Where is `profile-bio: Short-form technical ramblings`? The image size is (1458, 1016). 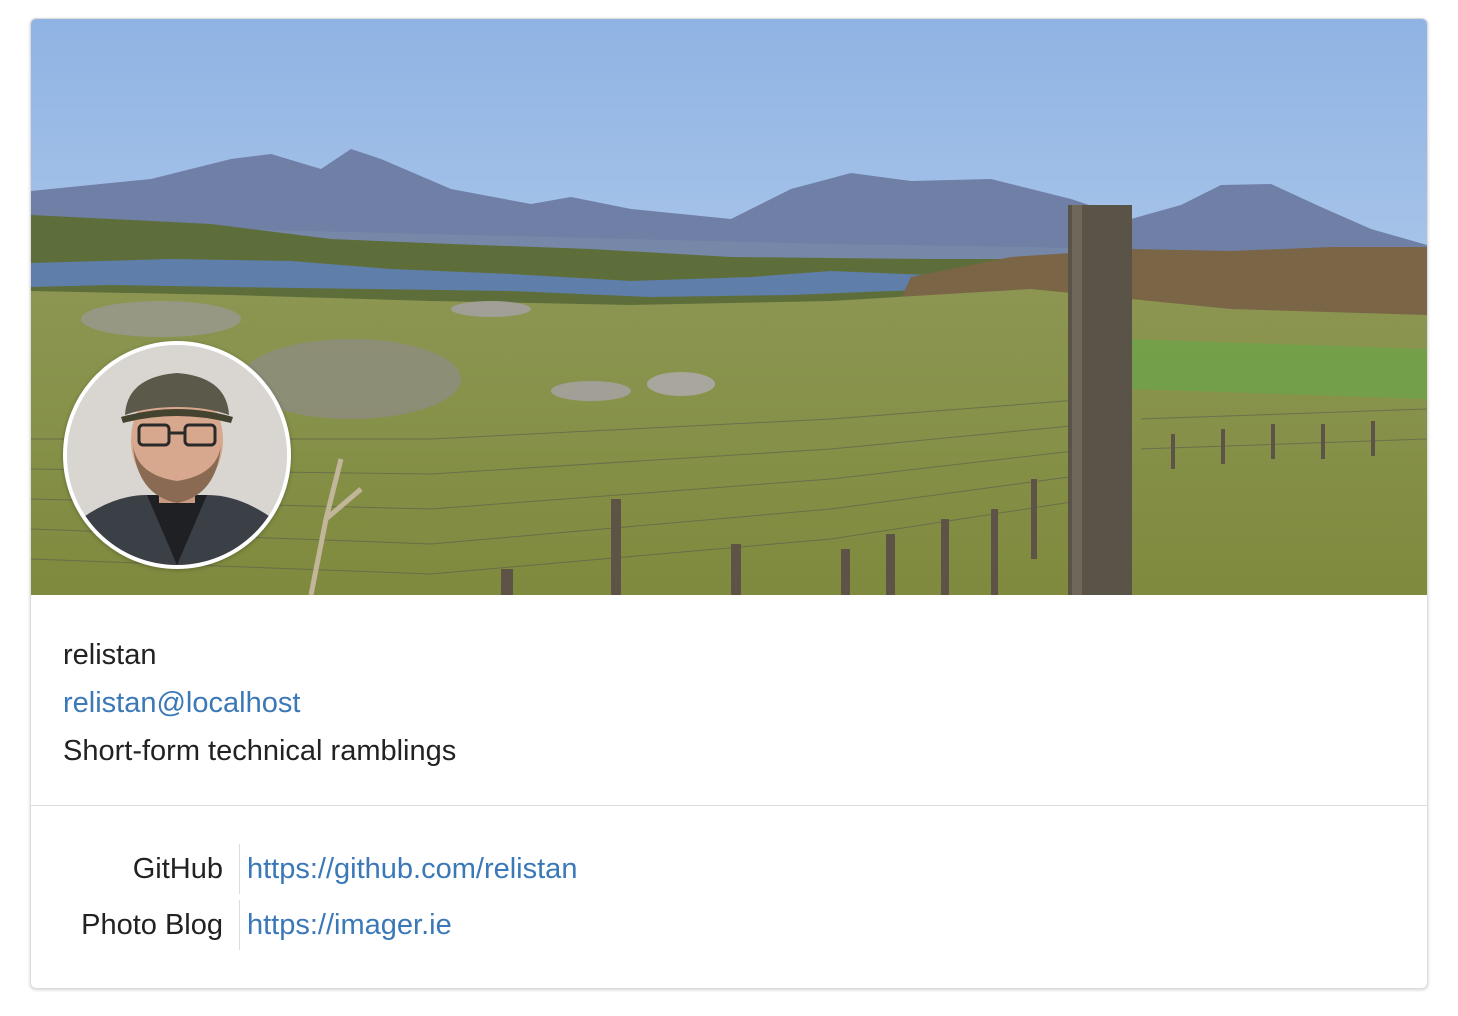 profile-bio: Short-form technical ramblings is located at coordinates (260, 751).